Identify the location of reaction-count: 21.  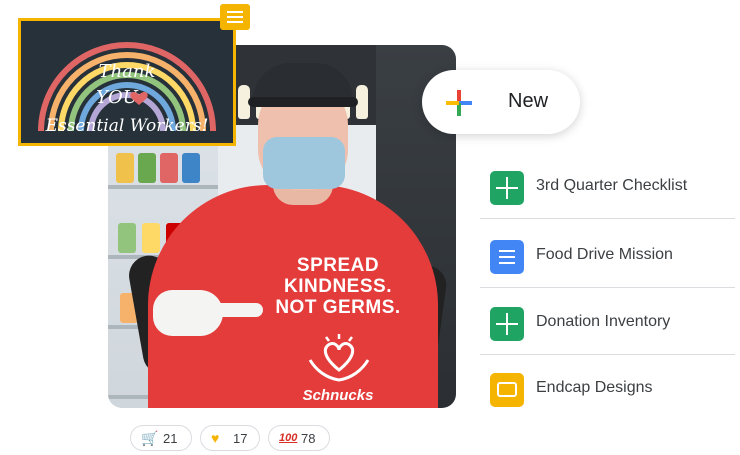
(170, 438).